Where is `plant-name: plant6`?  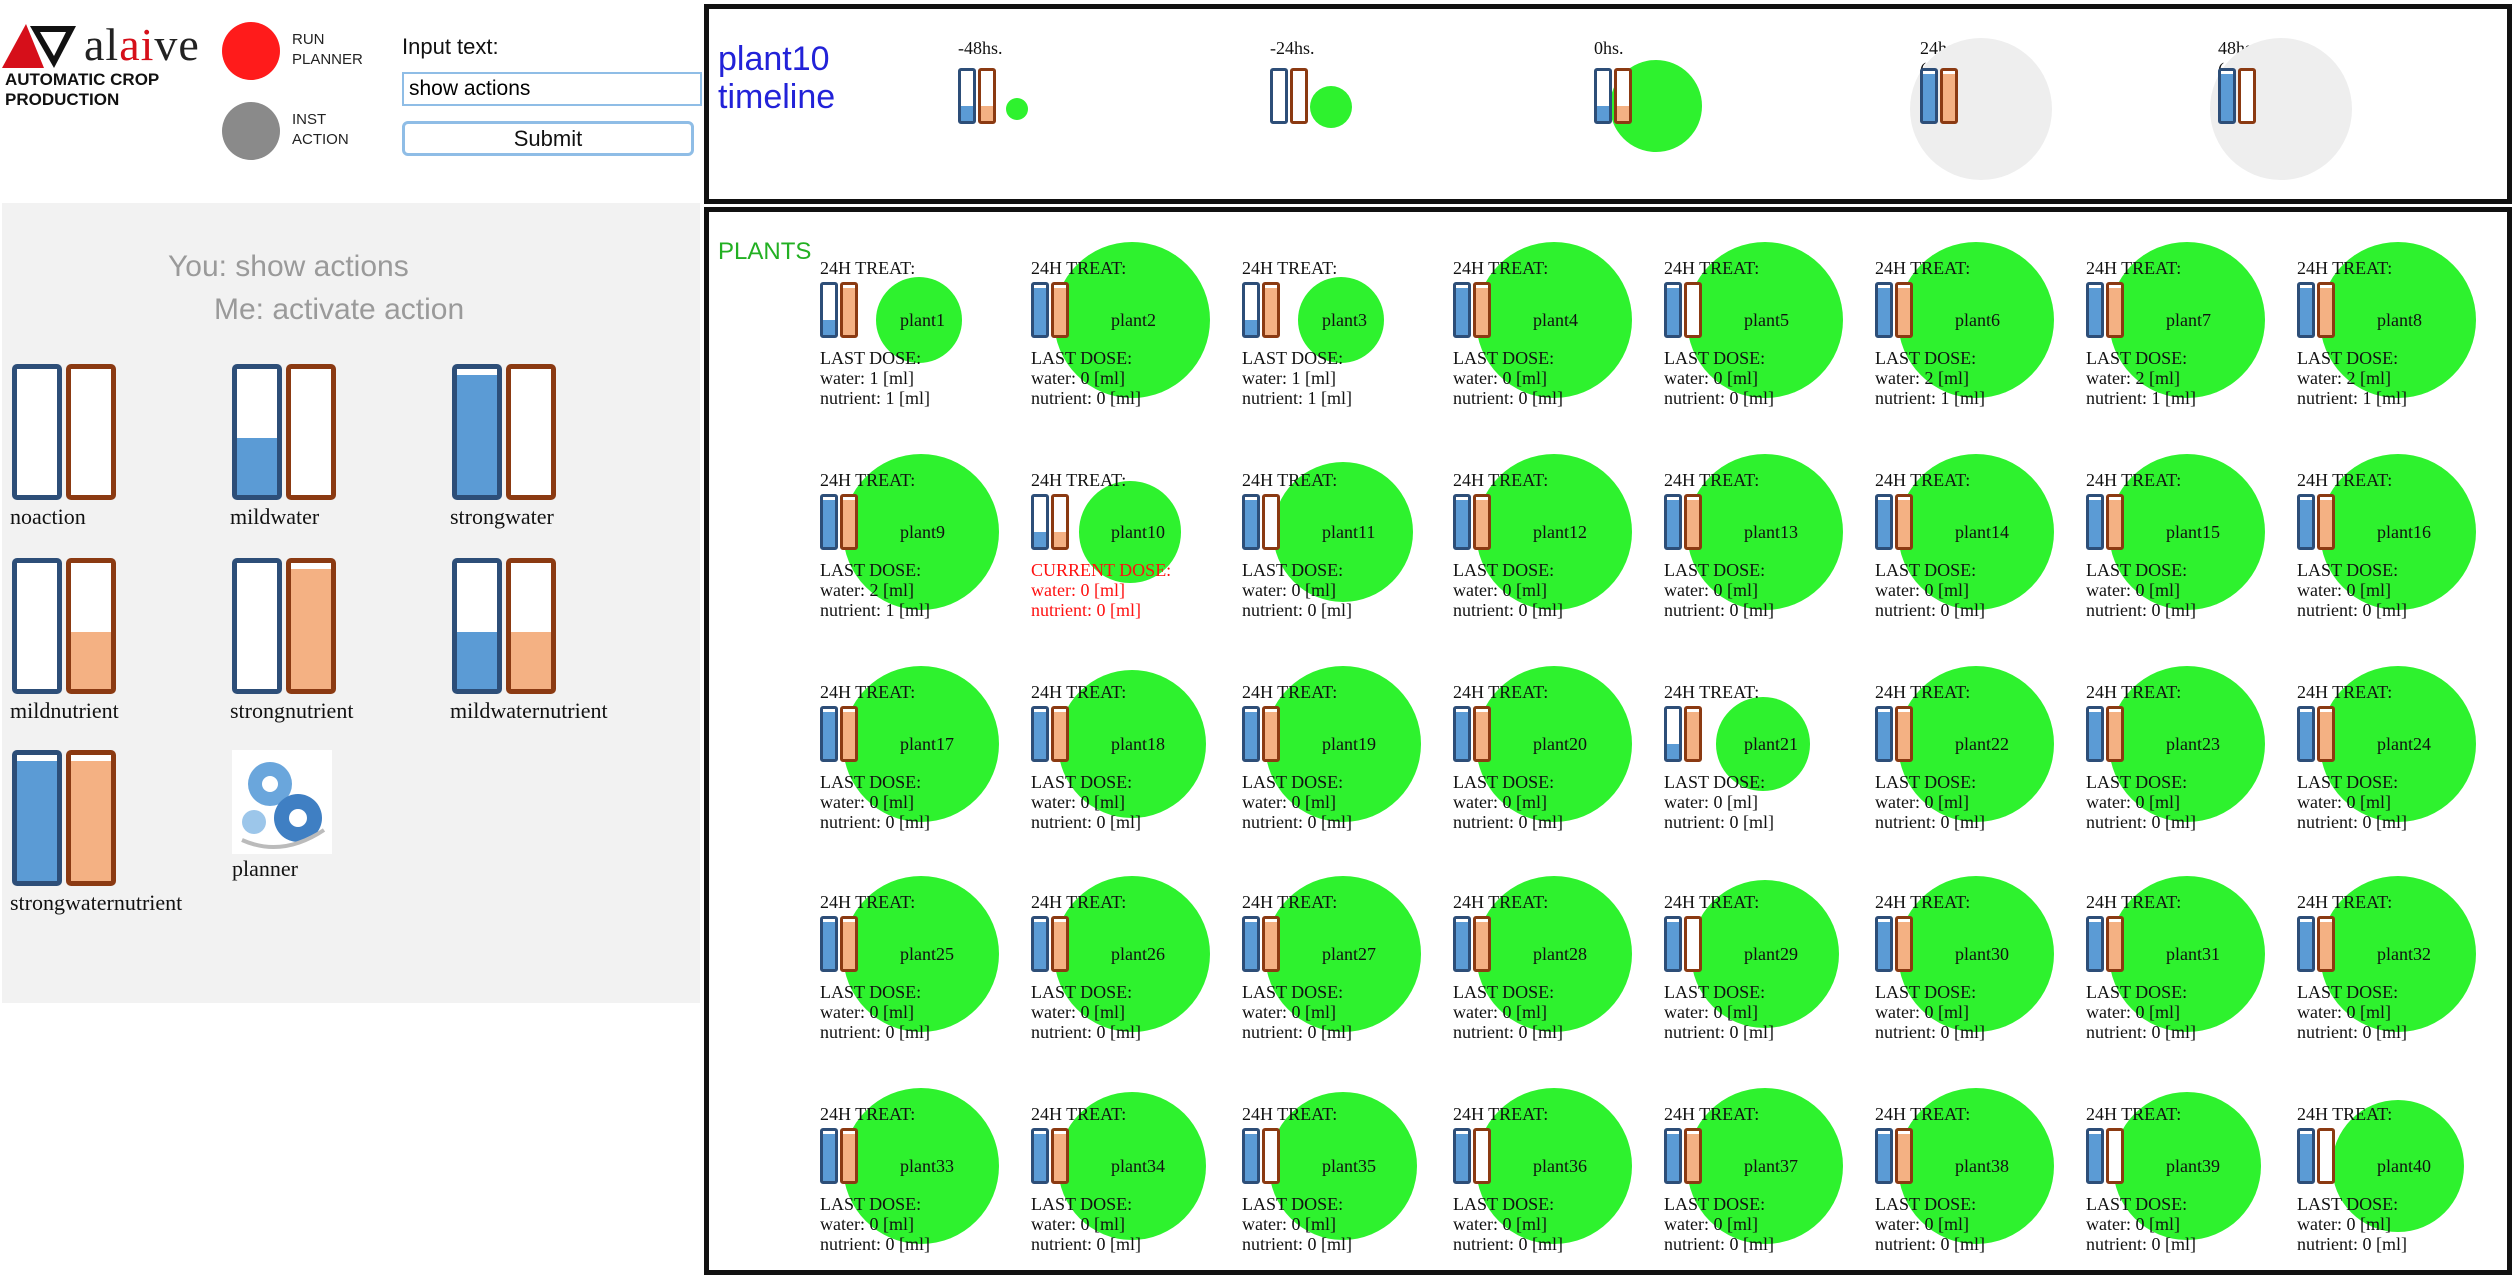 plant-name: plant6 is located at coordinates (1977, 320).